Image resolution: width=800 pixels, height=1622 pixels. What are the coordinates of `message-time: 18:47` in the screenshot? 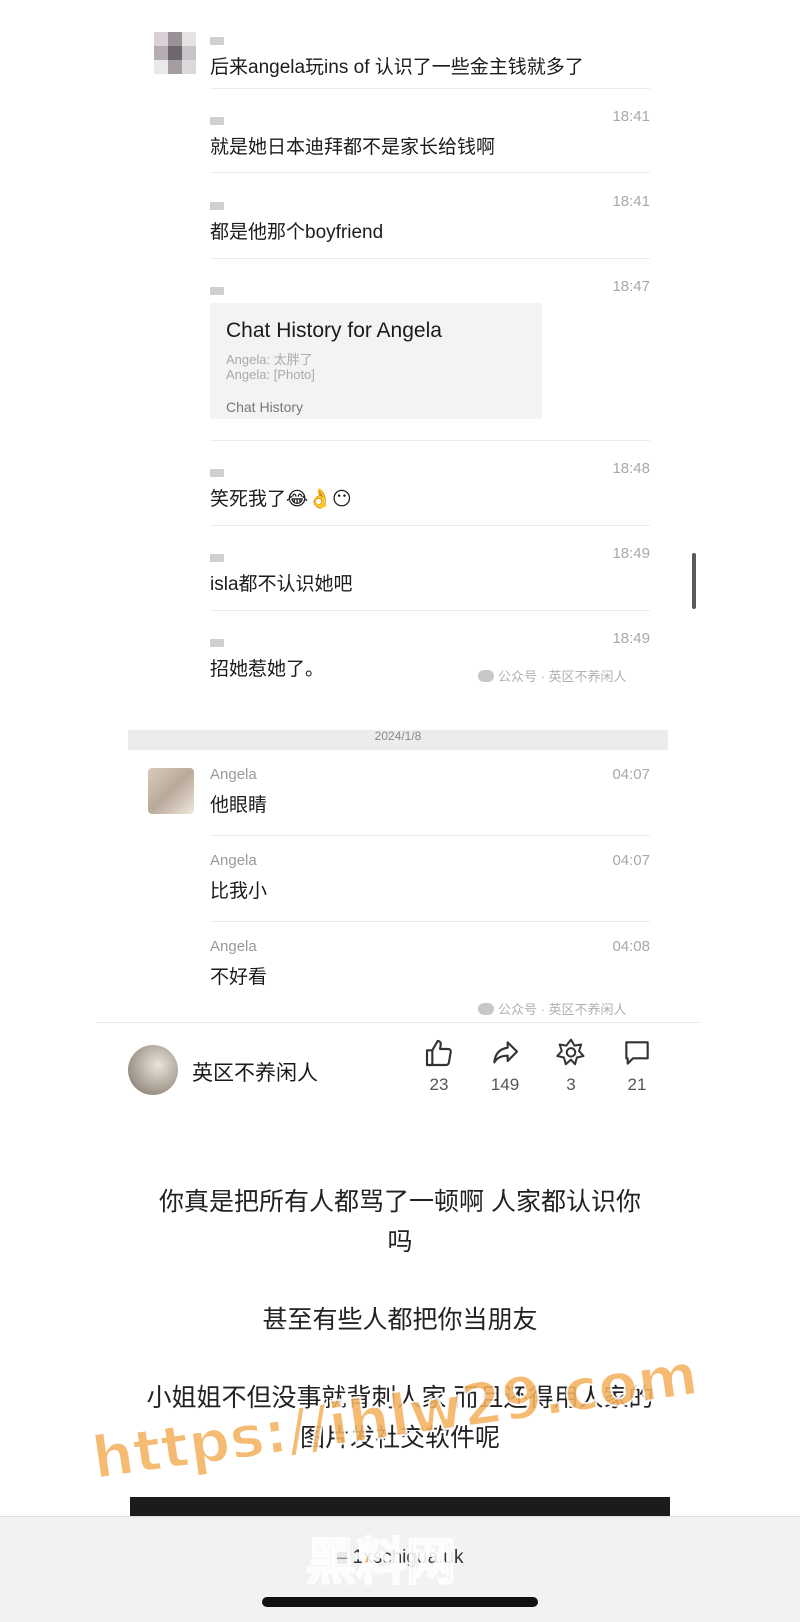 It's located at (631, 286).